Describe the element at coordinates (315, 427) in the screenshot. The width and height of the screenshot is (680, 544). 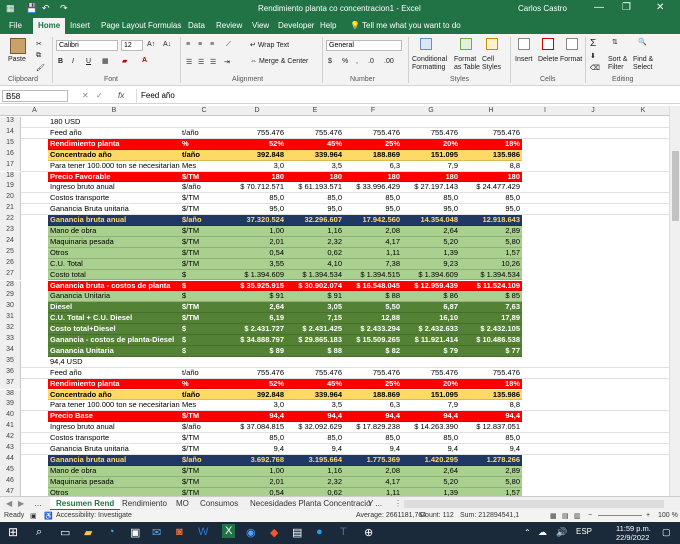
I see `table-cell: $ 32.092.629` at that location.